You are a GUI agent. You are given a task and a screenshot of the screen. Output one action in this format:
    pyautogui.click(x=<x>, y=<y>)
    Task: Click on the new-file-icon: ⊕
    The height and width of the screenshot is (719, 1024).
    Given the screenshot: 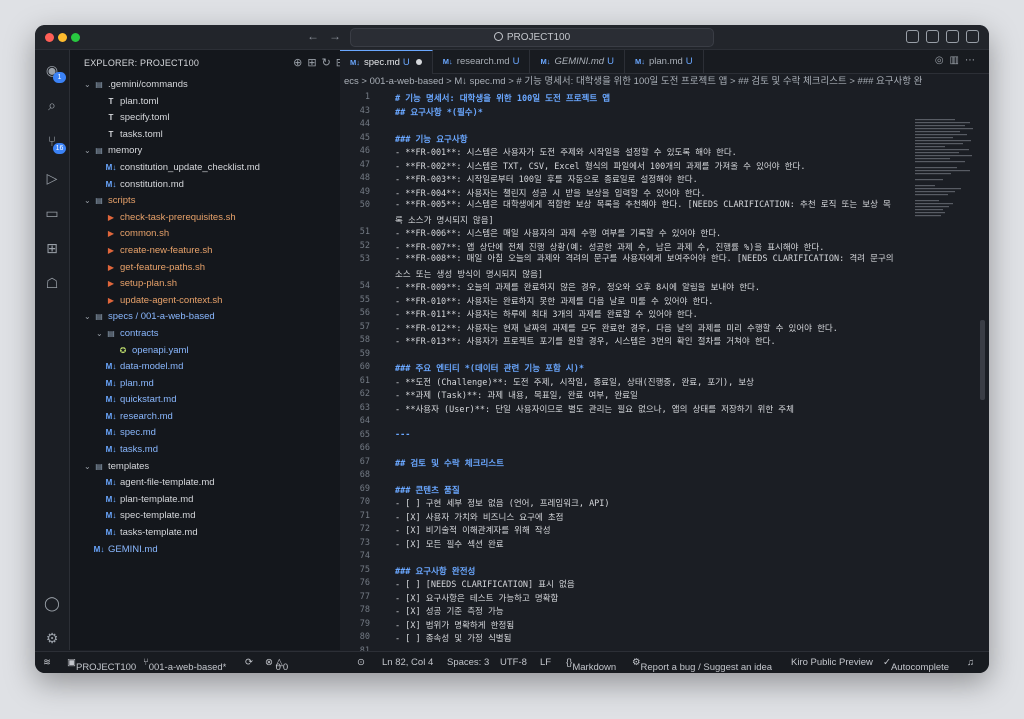 What is the action you would take?
    pyautogui.click(x=300, y=63)
    